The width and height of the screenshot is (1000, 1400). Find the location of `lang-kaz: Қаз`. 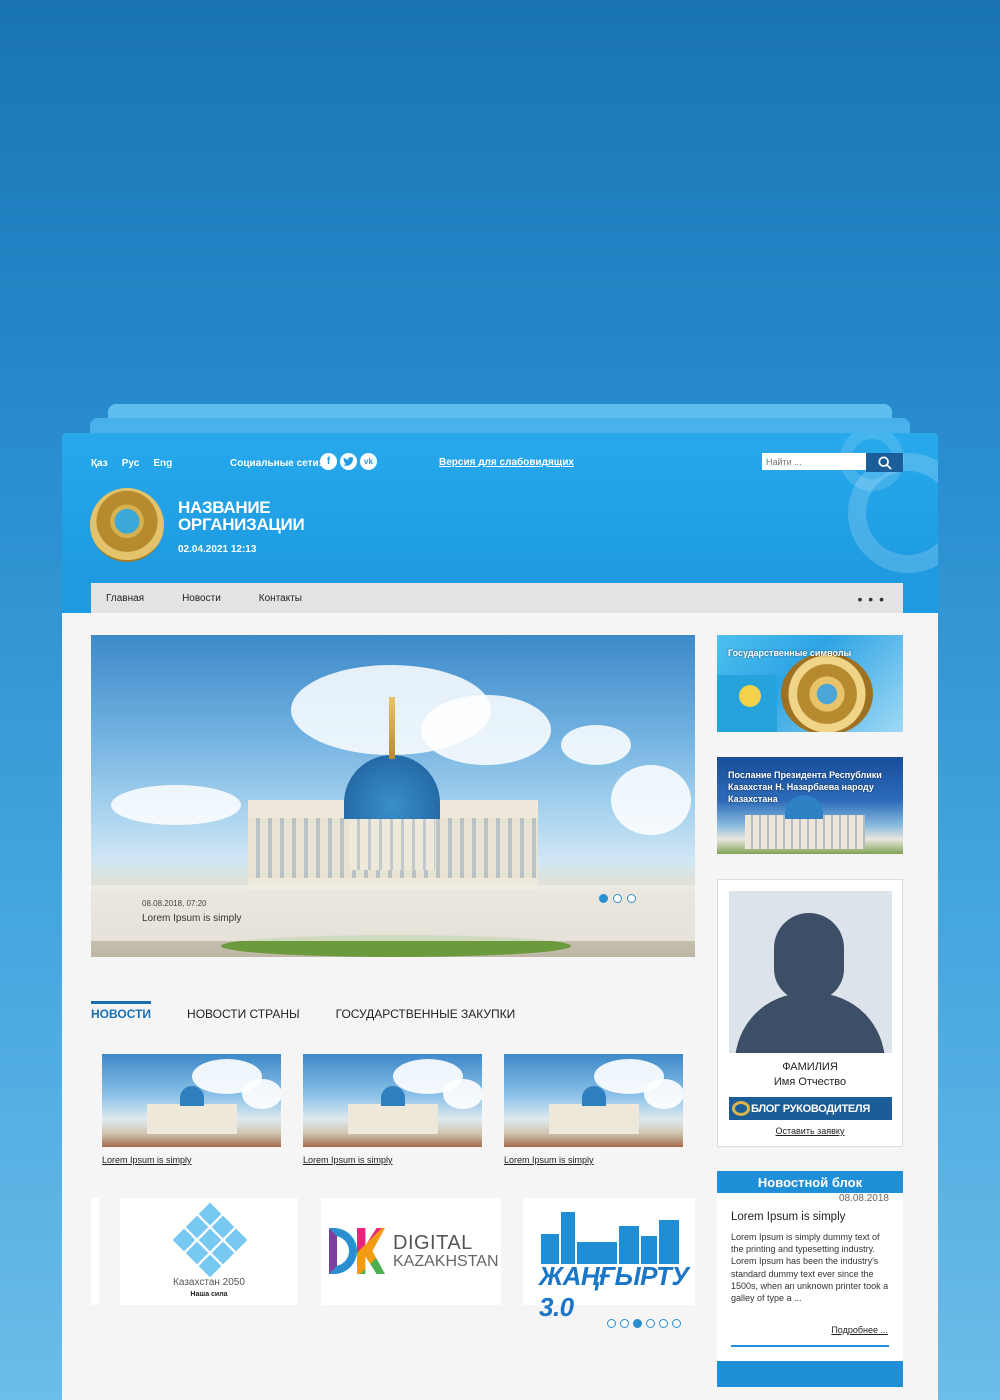

lang-kaz: Қаз is located at coordinates (99, 463).